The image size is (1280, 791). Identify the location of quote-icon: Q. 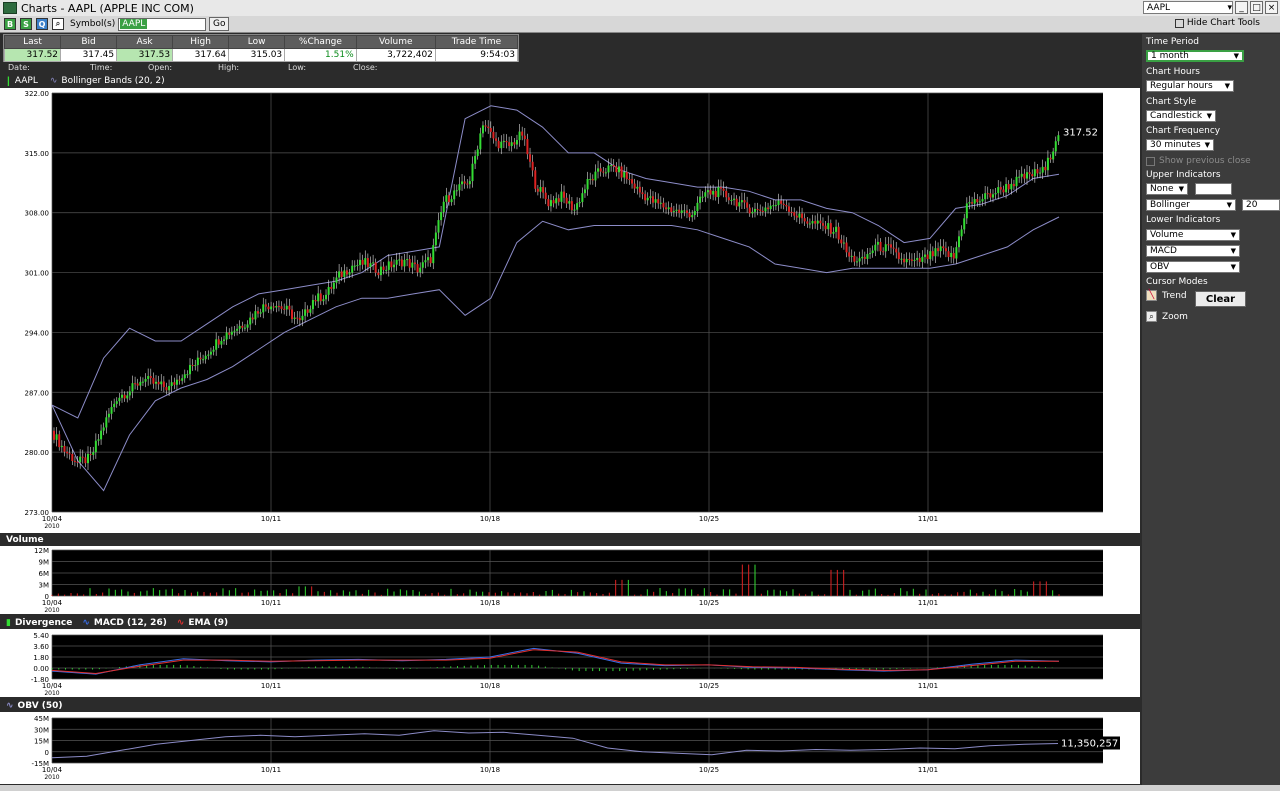
(42, 24).